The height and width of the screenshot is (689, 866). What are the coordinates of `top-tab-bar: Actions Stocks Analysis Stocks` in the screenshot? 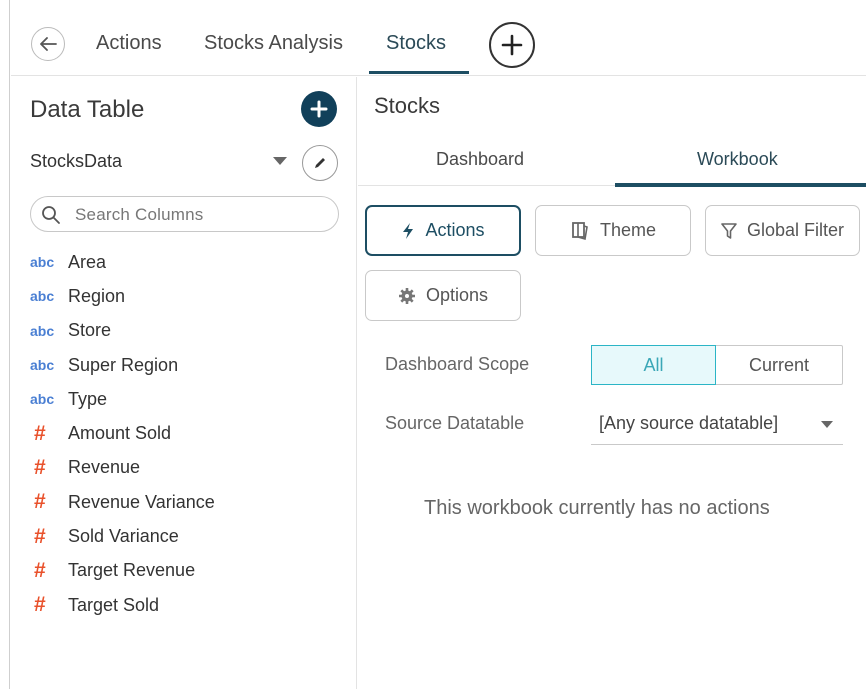 It's located at (438, 45).